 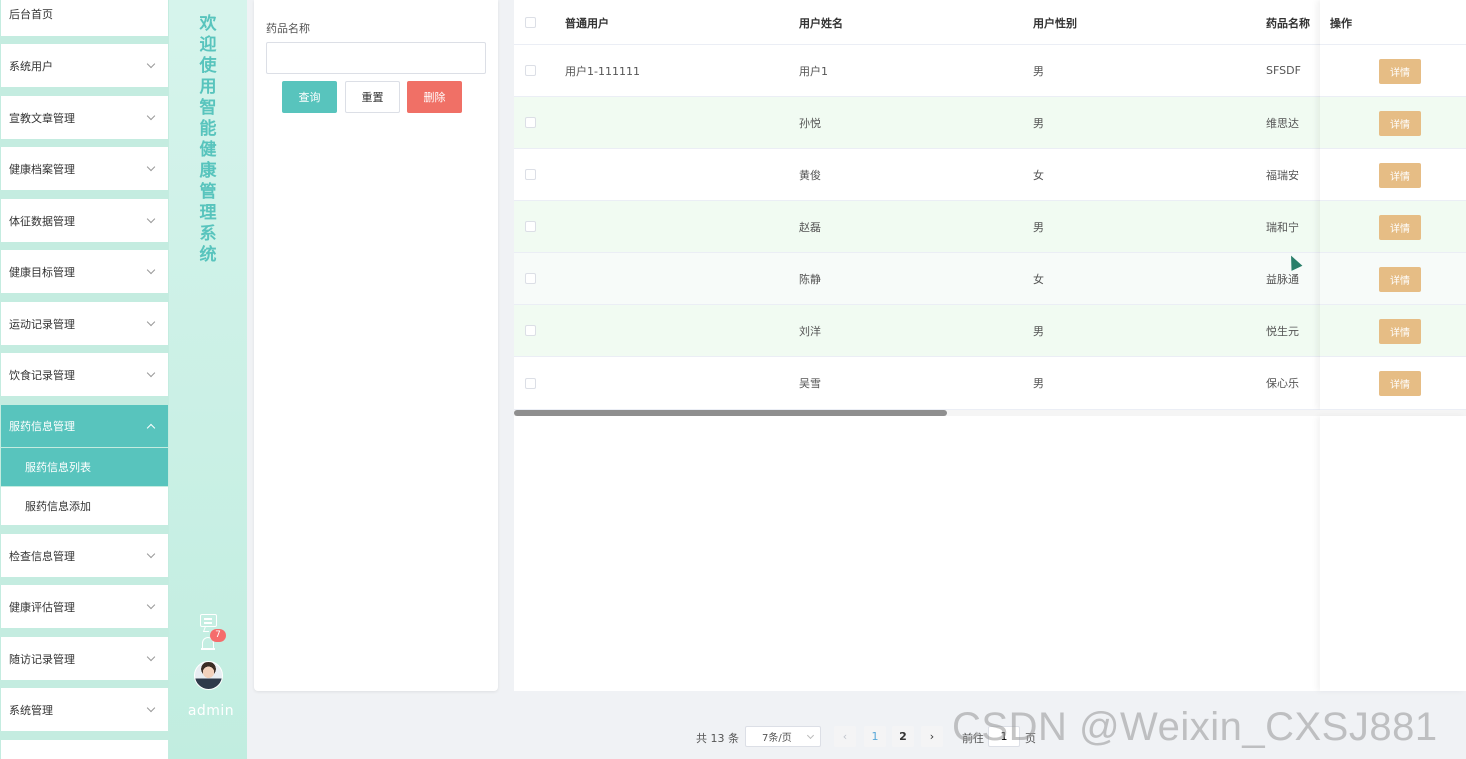 I want to click on reset-button: 重置, so click(x=372, y=97).